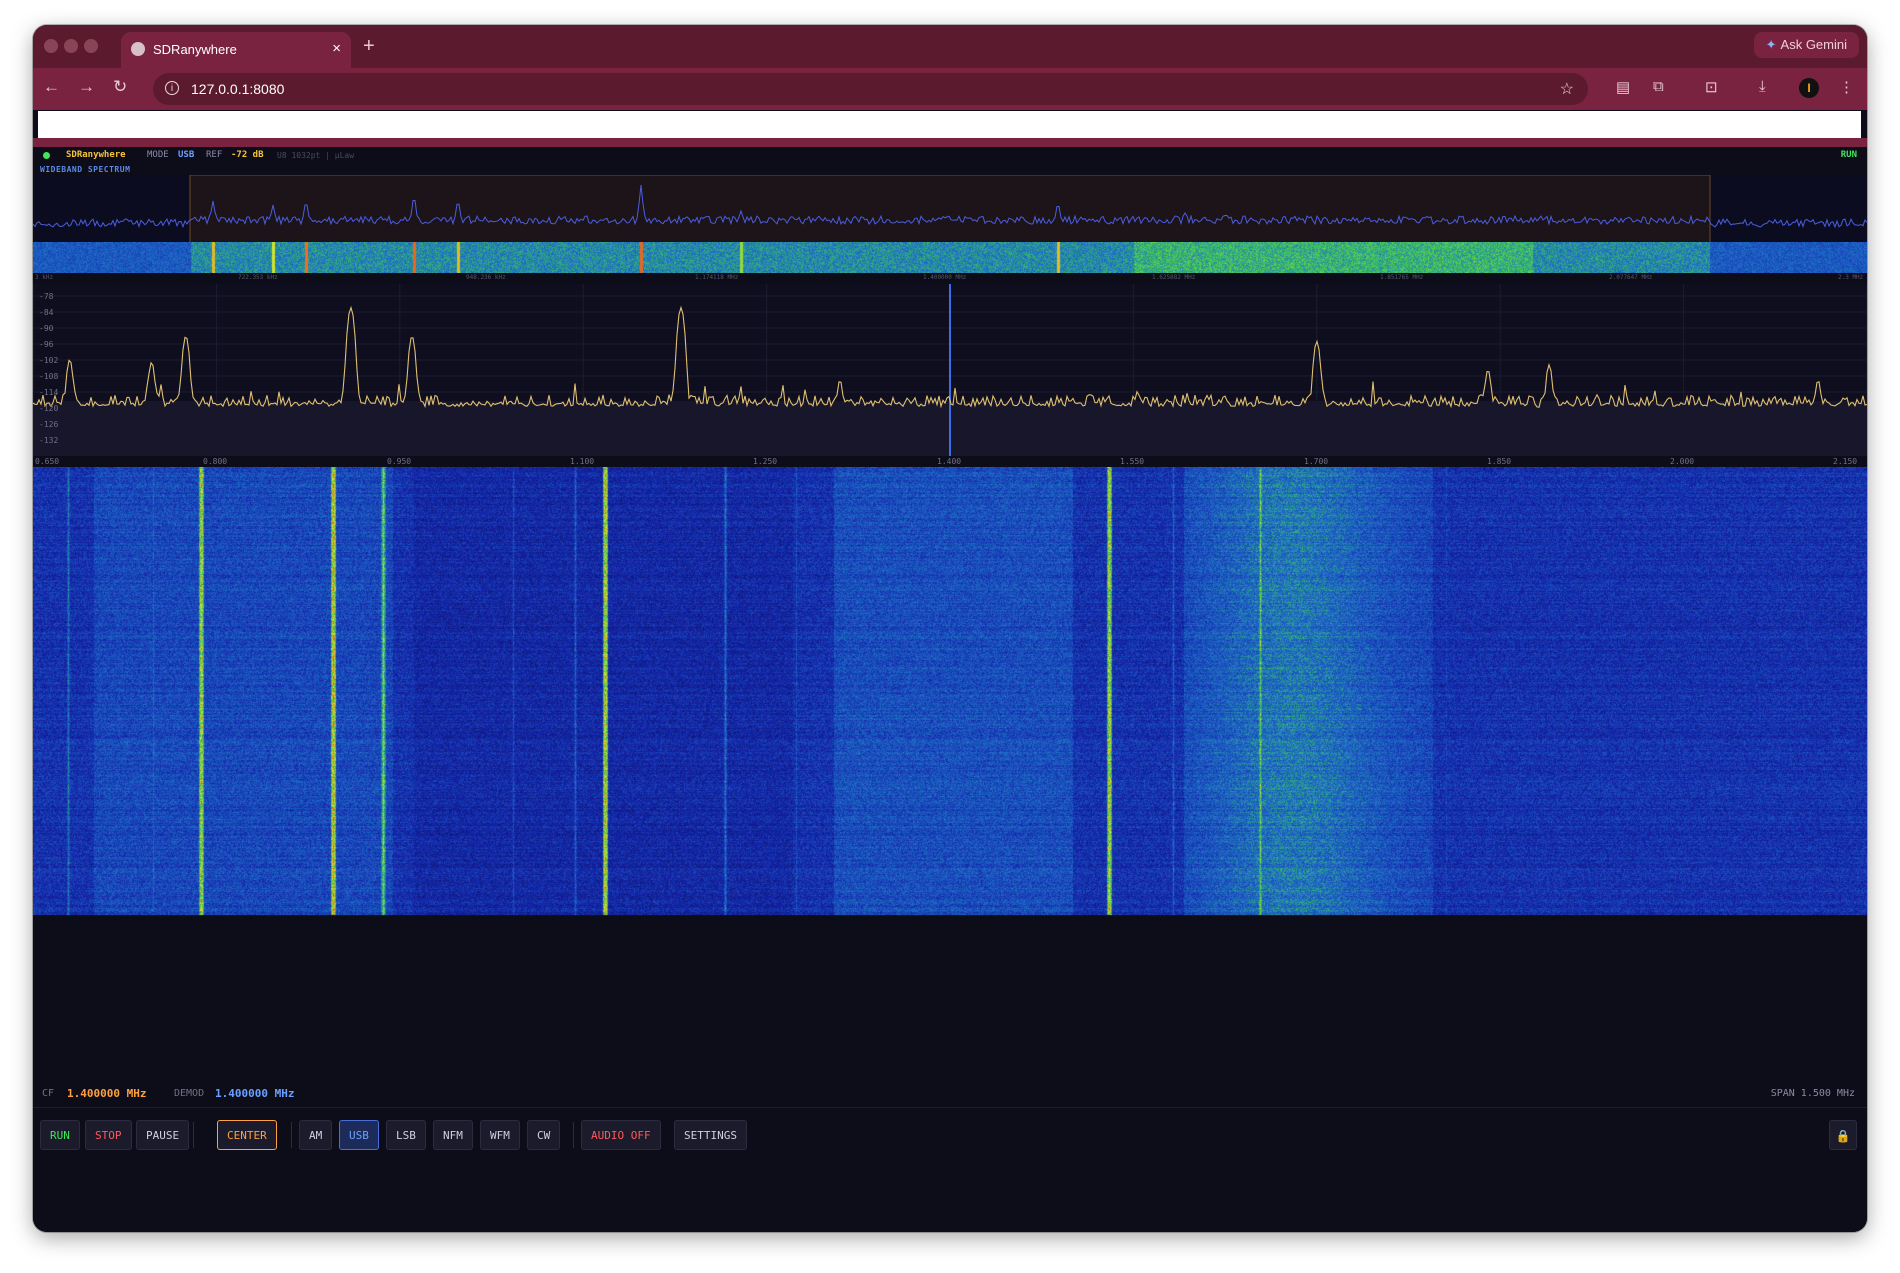 This screenshot has width=1900, height=1273. I want to click on db-label: -84, so click(46, 312).